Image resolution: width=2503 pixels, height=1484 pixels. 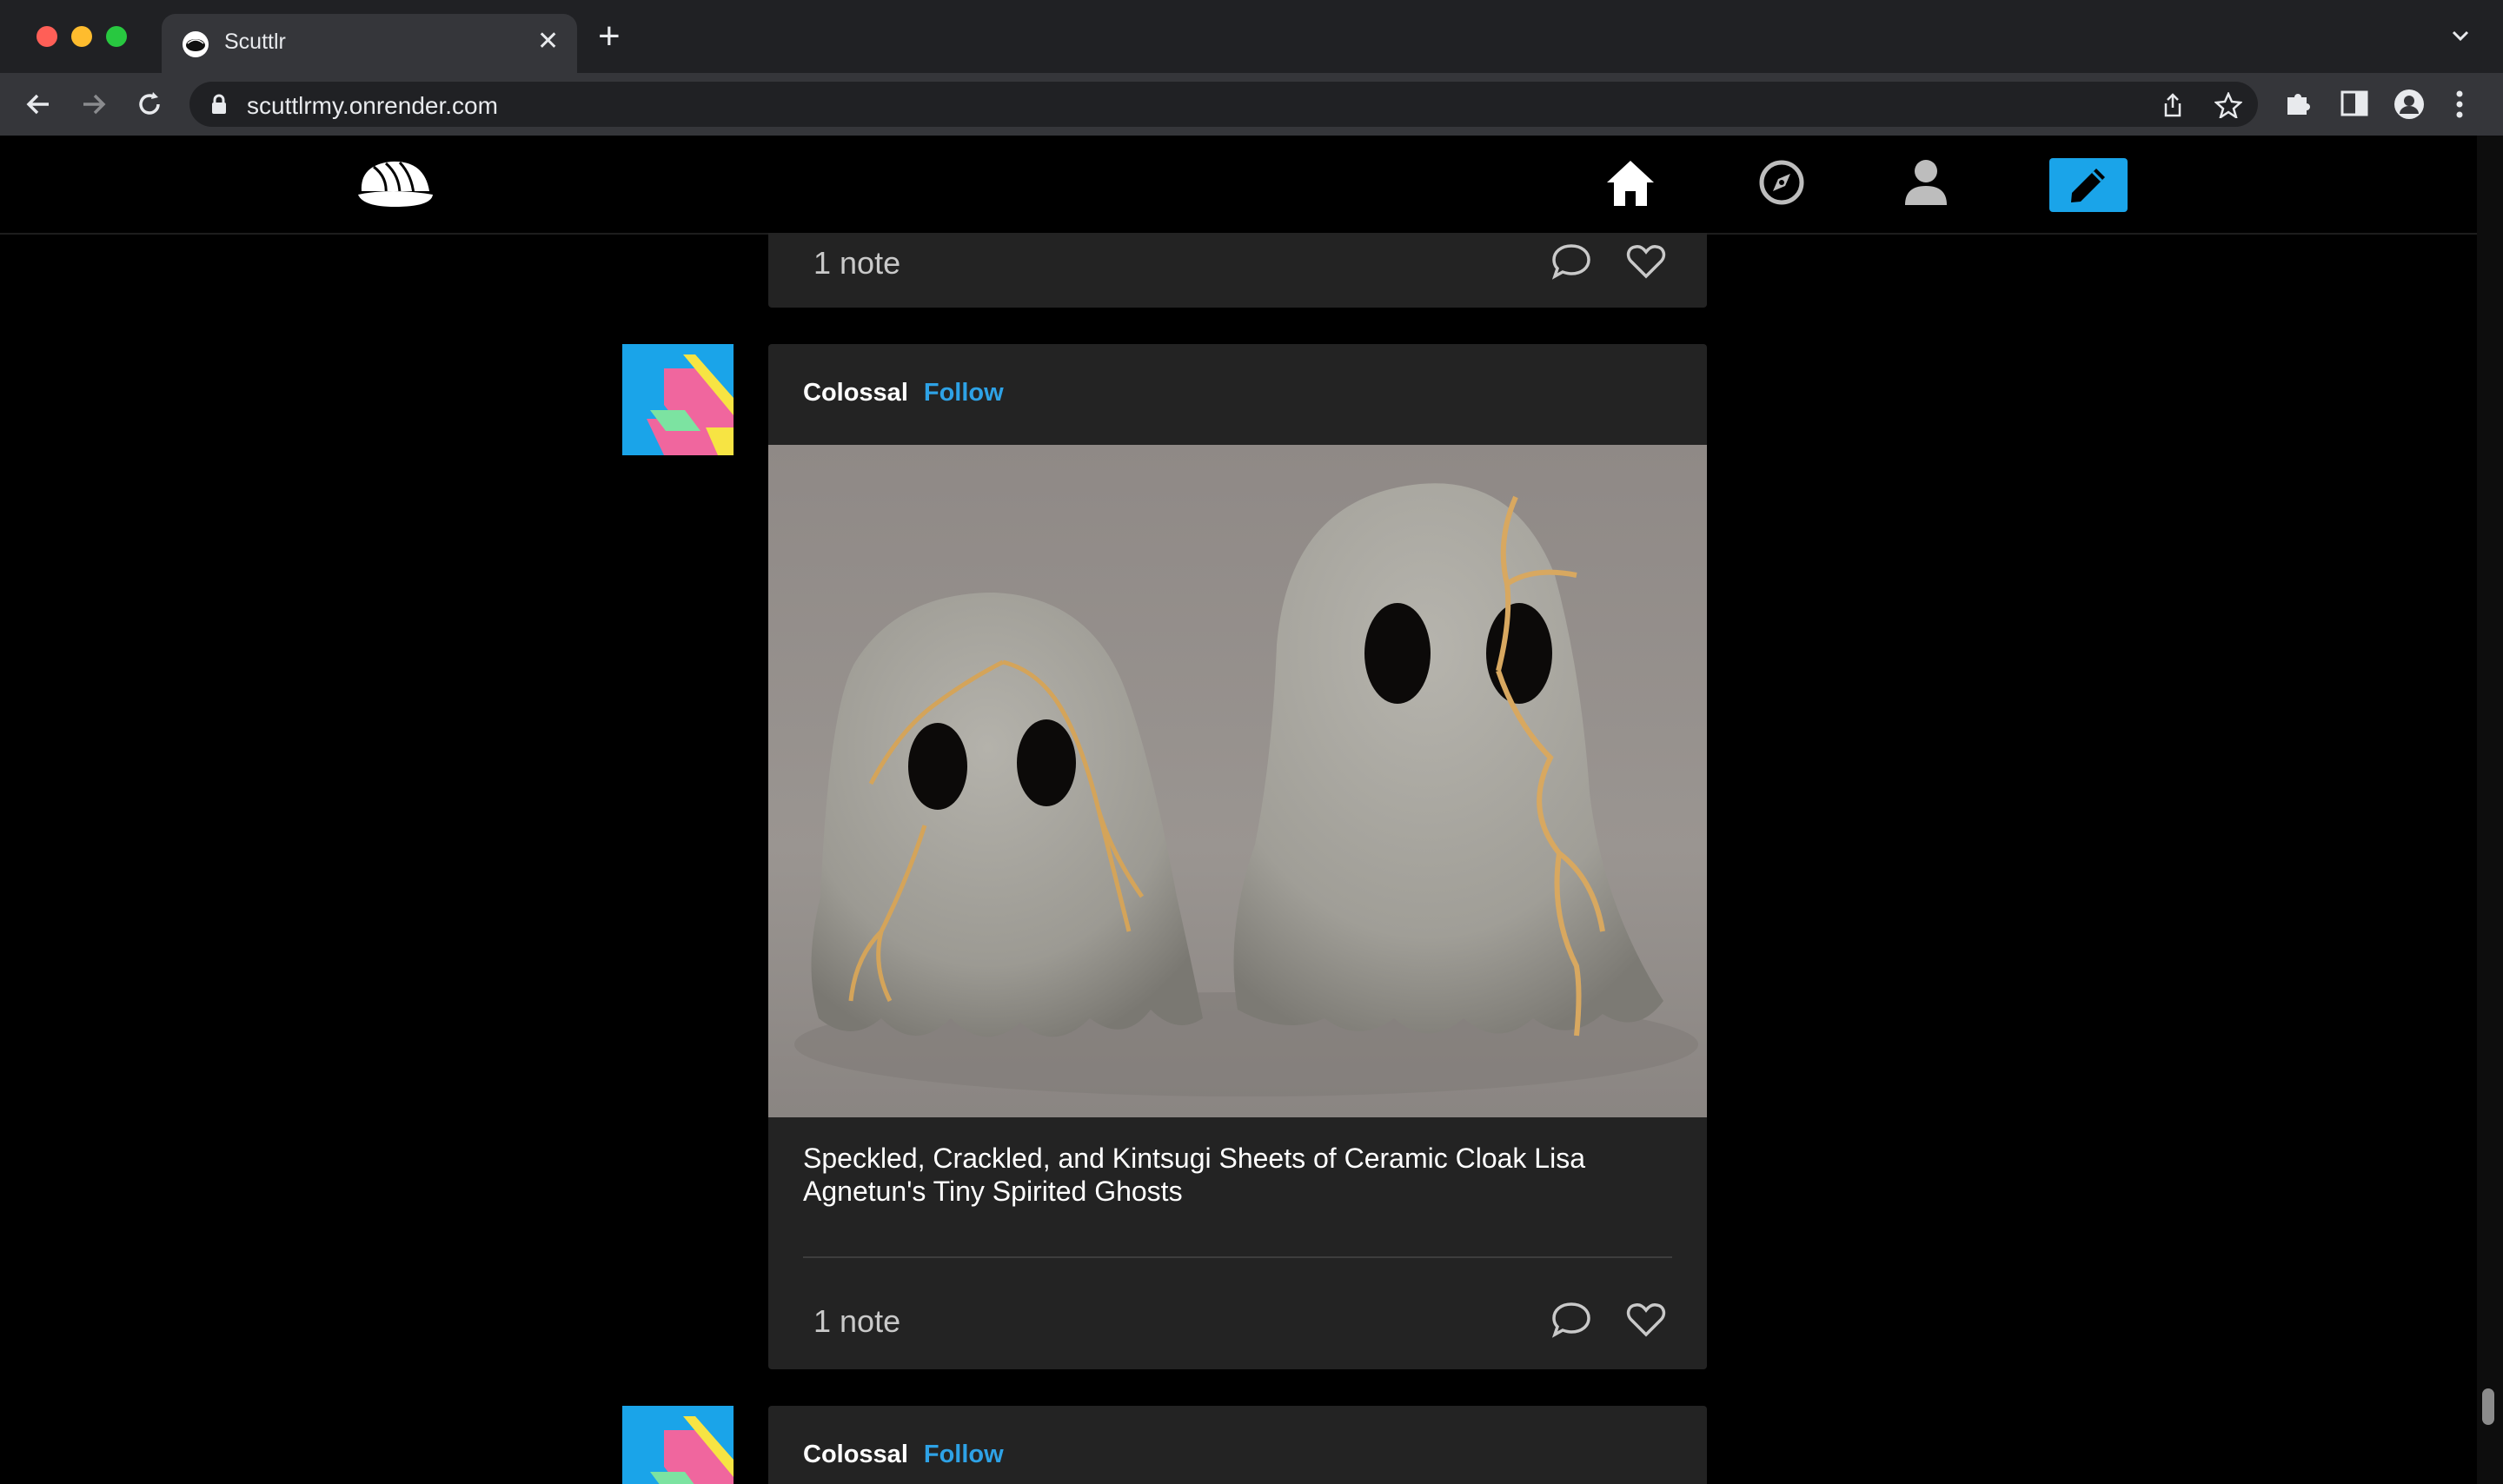 I want to click on lock-icon, so click(x=219, y=106).